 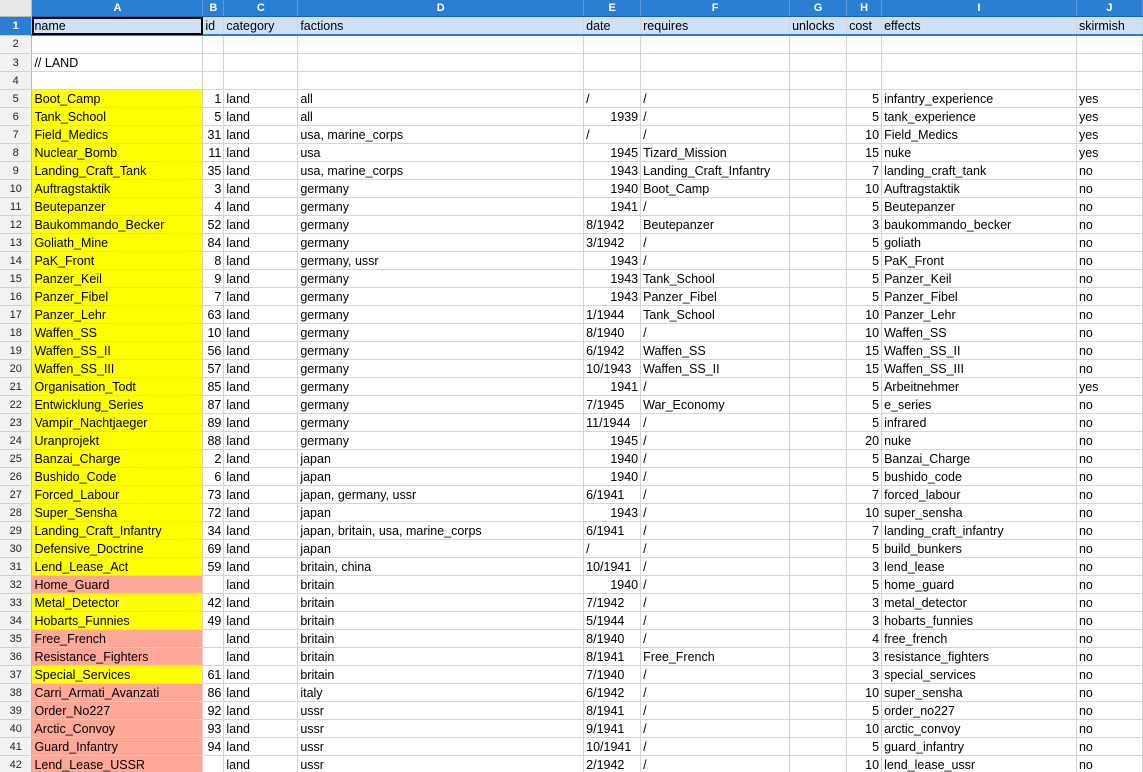 What do you see at coordinates (117, 170) in the screenshot?
I see `cell-a9: Landing_Craft_Tank` at bounding box center [117, 170].